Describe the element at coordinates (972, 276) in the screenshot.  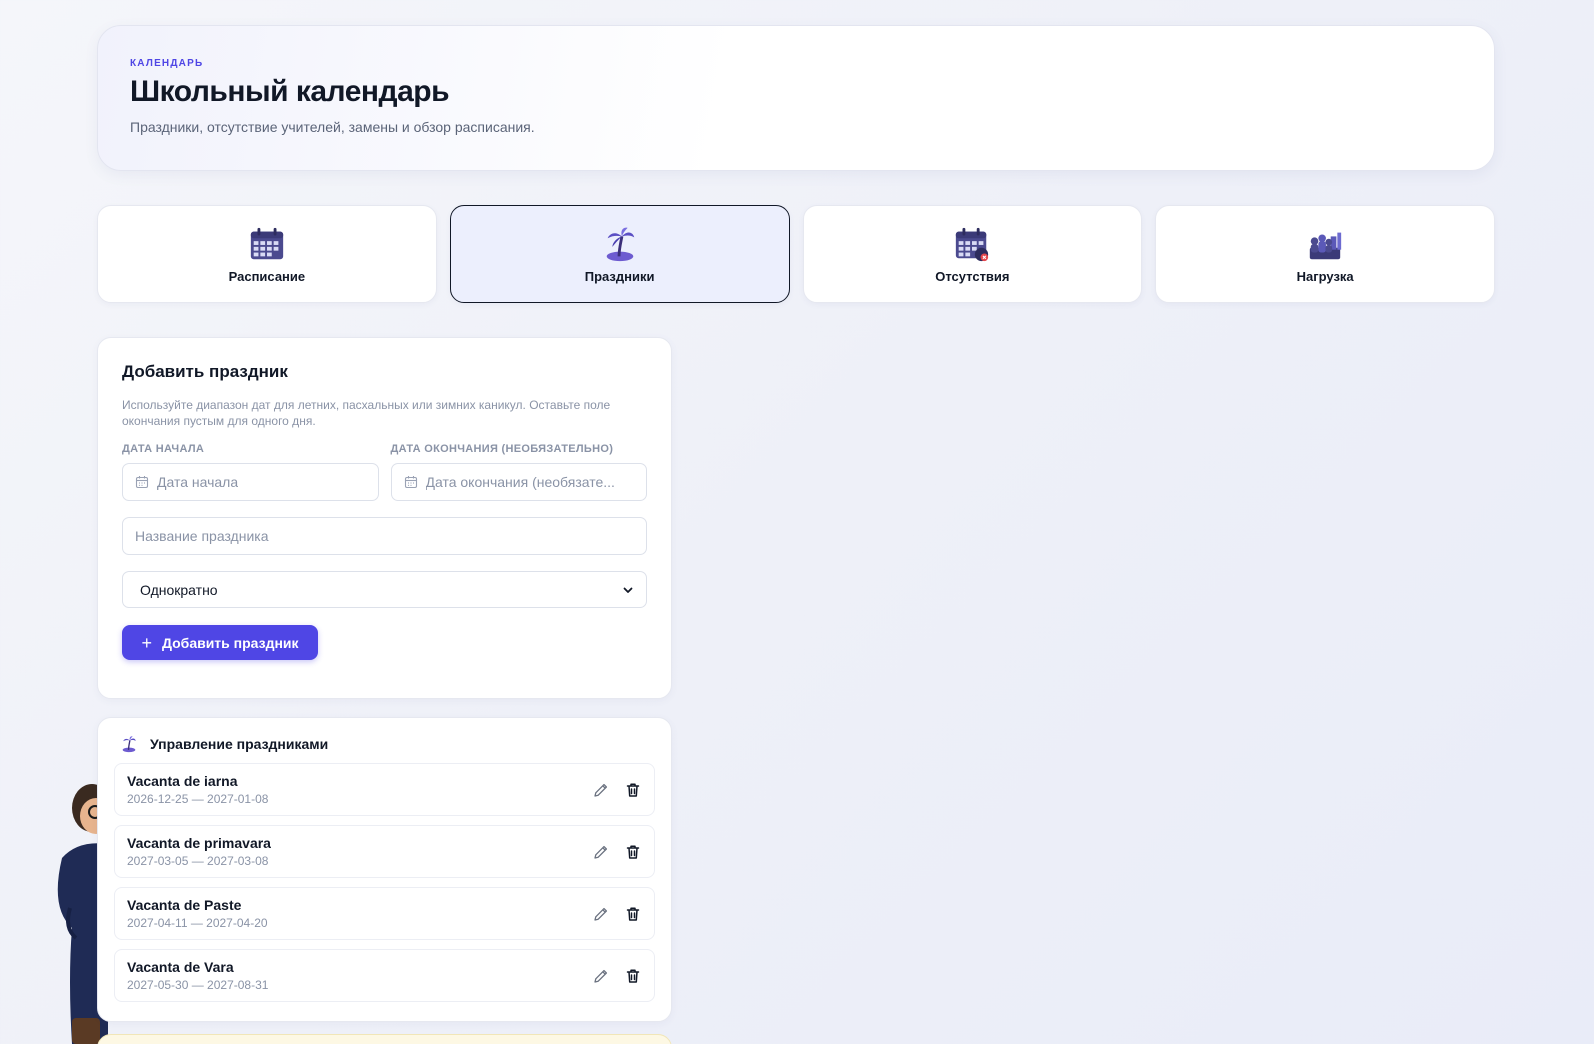
I see `tab-label: Отсутствия` at that location.